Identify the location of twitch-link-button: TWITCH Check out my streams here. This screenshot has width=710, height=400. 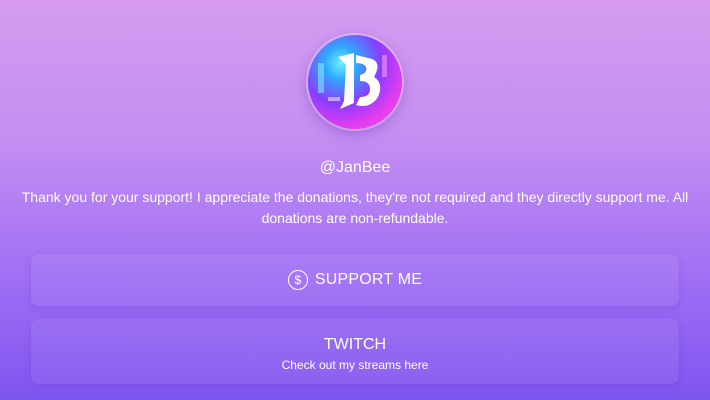
(355, 351).